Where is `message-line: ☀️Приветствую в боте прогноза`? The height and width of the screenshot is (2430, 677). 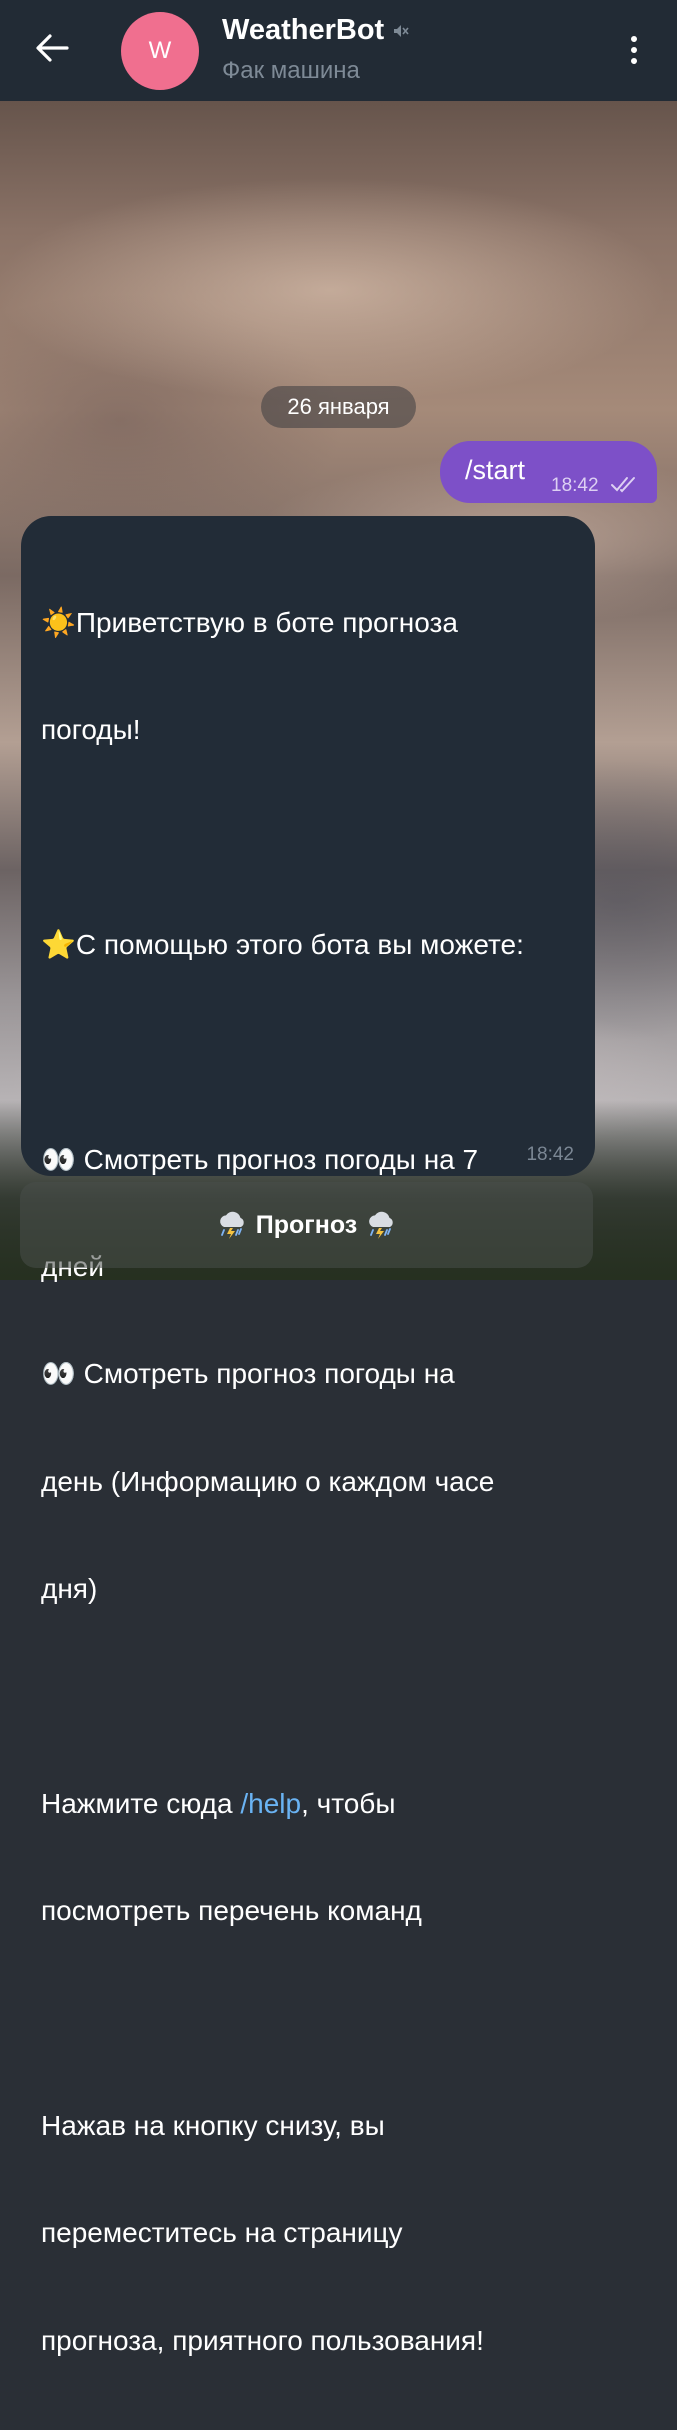
message-line: ☀️Приветствую в боте прогноза is located at coordinates (249, 622).